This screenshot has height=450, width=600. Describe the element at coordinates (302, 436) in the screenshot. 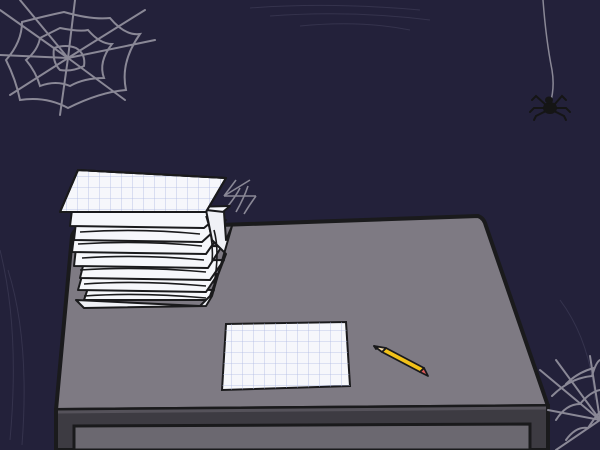

I see `desk-drawer` at that location.